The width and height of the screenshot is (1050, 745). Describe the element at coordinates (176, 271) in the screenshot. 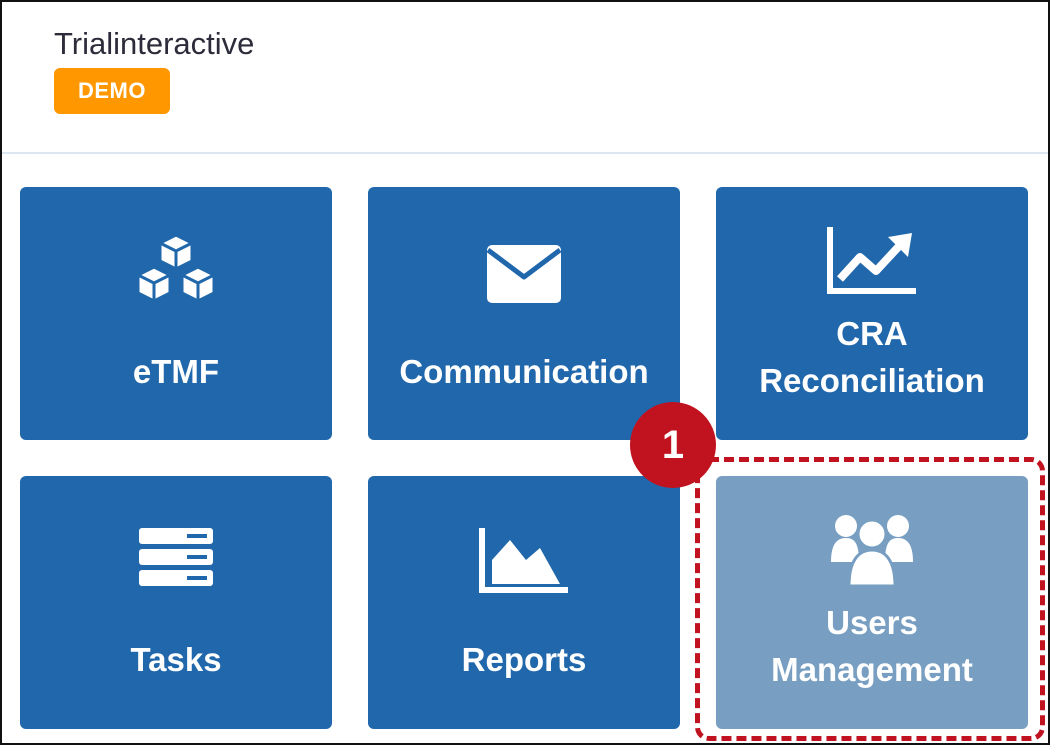

I see `cubes-icon` at that location.